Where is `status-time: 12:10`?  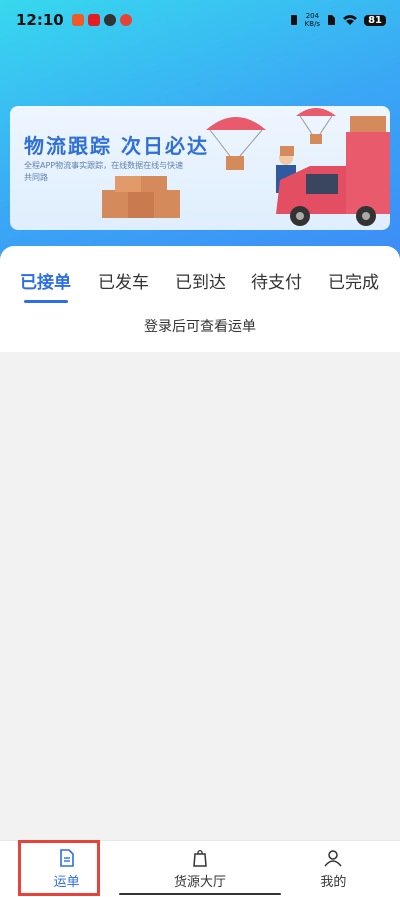
status-time: 12:10 is located at coordinates (40, 20).